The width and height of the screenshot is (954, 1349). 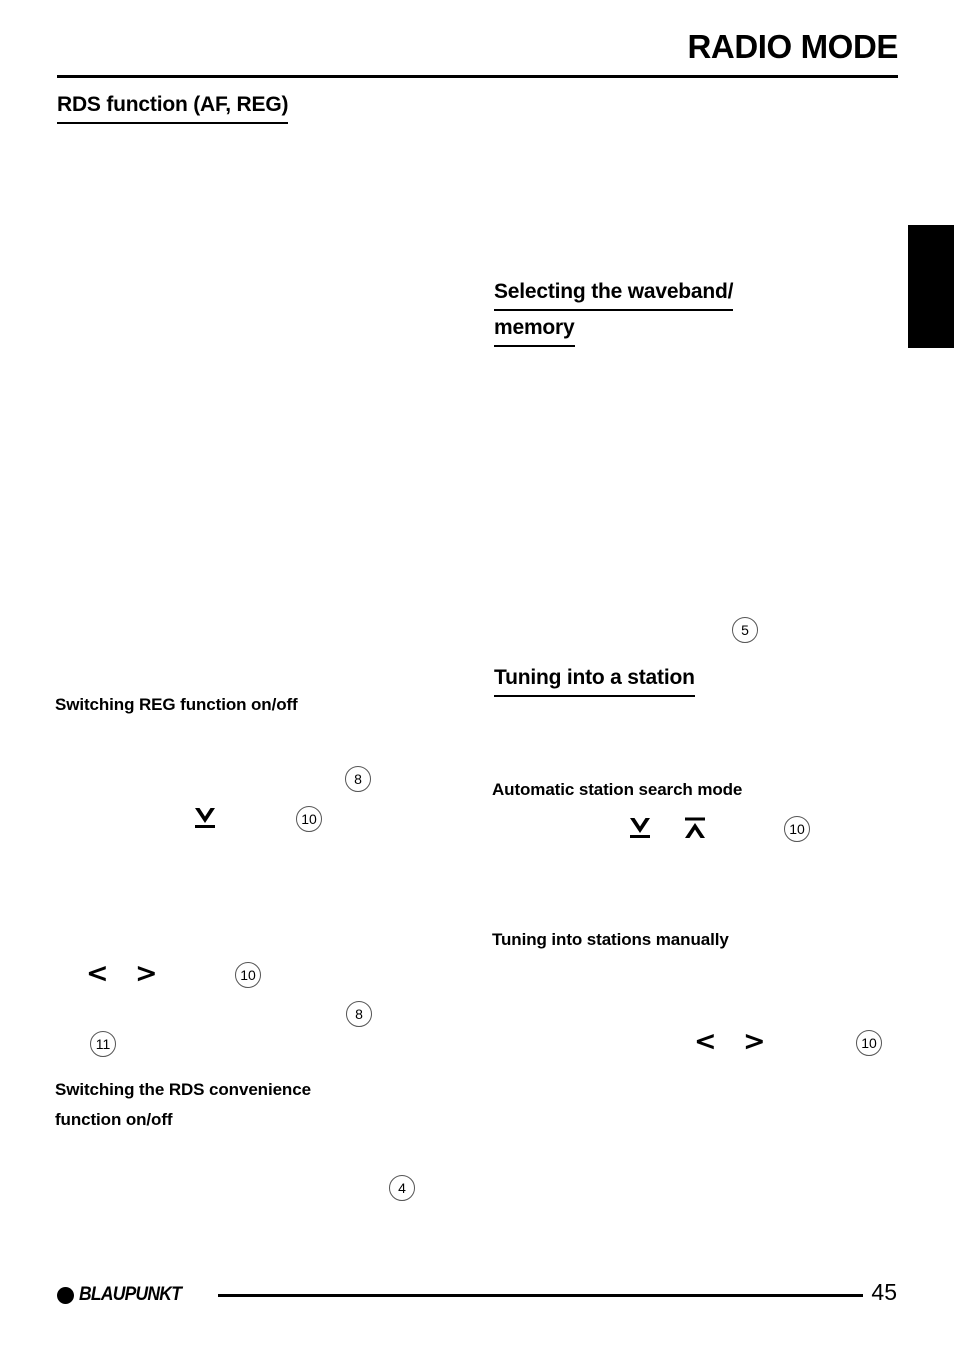 I want to click on callout-badge-4: 4, so click(x=402, y=1188).